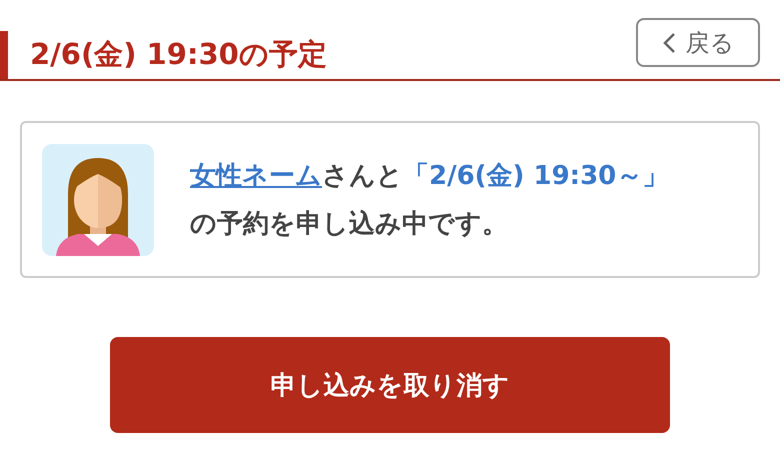 The height and width of the screenshot is (475, 780). Describe the element at coordinates (178, 54) in the screenshot. I see `page-title: 2/6(金) 19:30の予定` at that location.